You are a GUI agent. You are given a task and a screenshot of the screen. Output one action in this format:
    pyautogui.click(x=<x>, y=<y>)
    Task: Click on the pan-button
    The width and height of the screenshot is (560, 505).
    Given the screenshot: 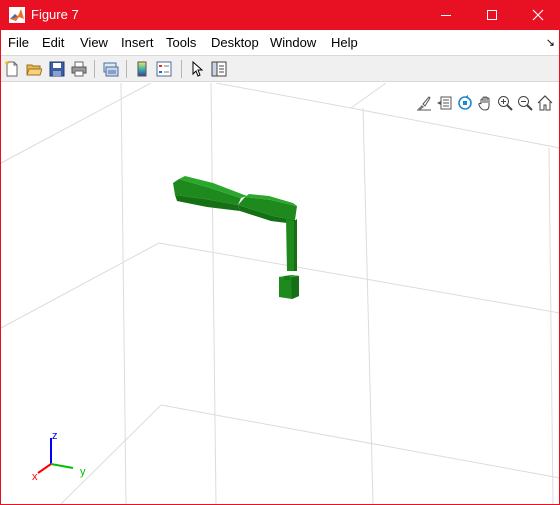 What is the action you would take?
    pyautogui.click(x=485, y=103)
    